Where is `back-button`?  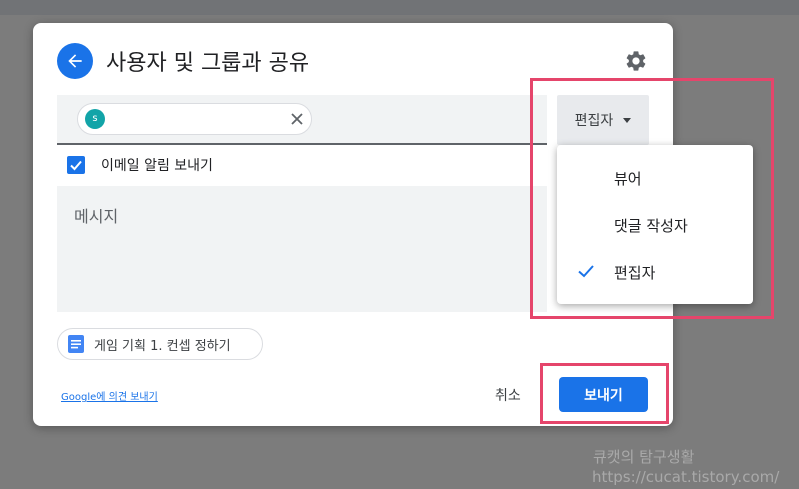
back-button is located at coordinates (75, 61).